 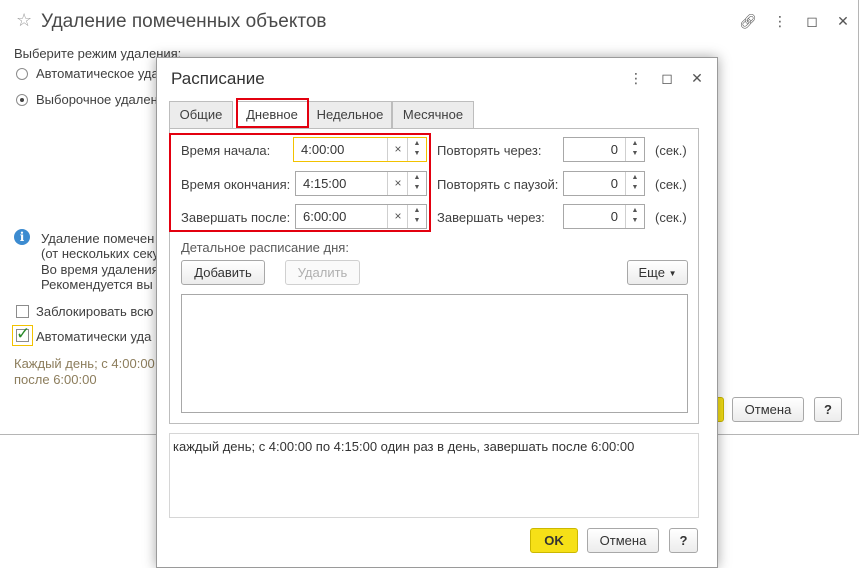 What do you see at coordinates (24, 20) in the screenshot?
I see `favorite-star-icon: ☆` at bounding box center [24, 20].